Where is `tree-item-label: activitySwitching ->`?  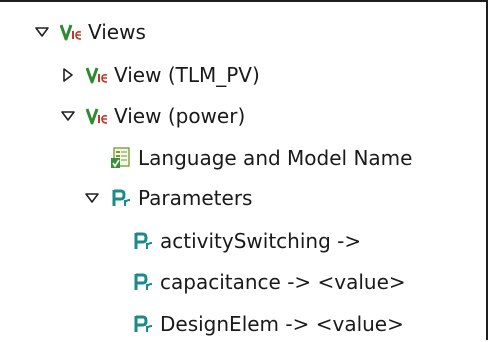
tree-item-label: activitySwitching -> is located at coordinates (261, 241).